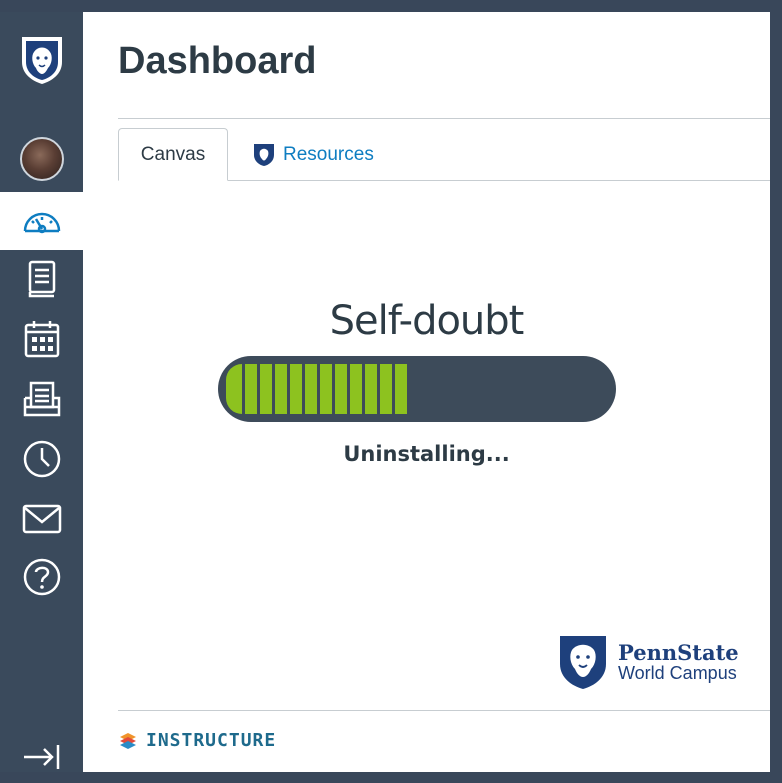  I want to click on page-title: Dashboard, so click(217, 61).